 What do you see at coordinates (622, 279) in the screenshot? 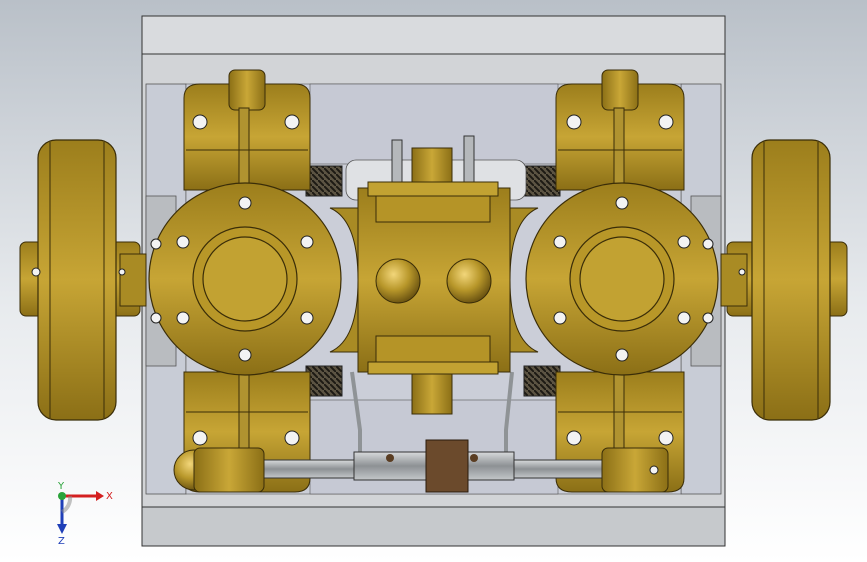
I see `cylinder-right` at bounding box center [622, 279].